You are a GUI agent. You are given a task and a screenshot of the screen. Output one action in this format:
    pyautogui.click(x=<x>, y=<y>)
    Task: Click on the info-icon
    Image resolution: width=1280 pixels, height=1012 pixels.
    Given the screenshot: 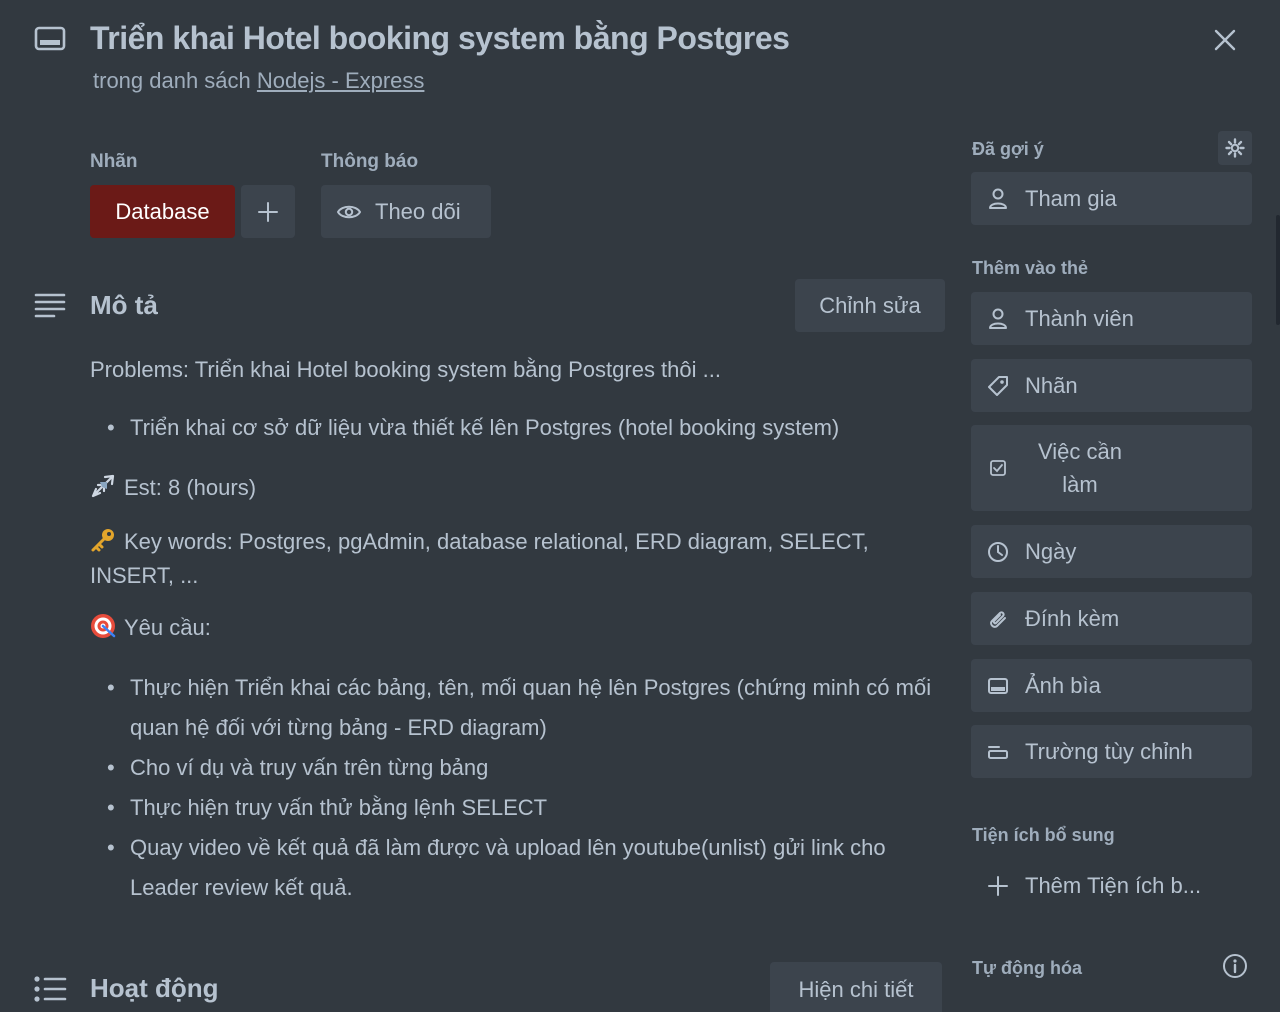 What is the action you would take?
    pyautogui.click(x=1235, y=968)
    